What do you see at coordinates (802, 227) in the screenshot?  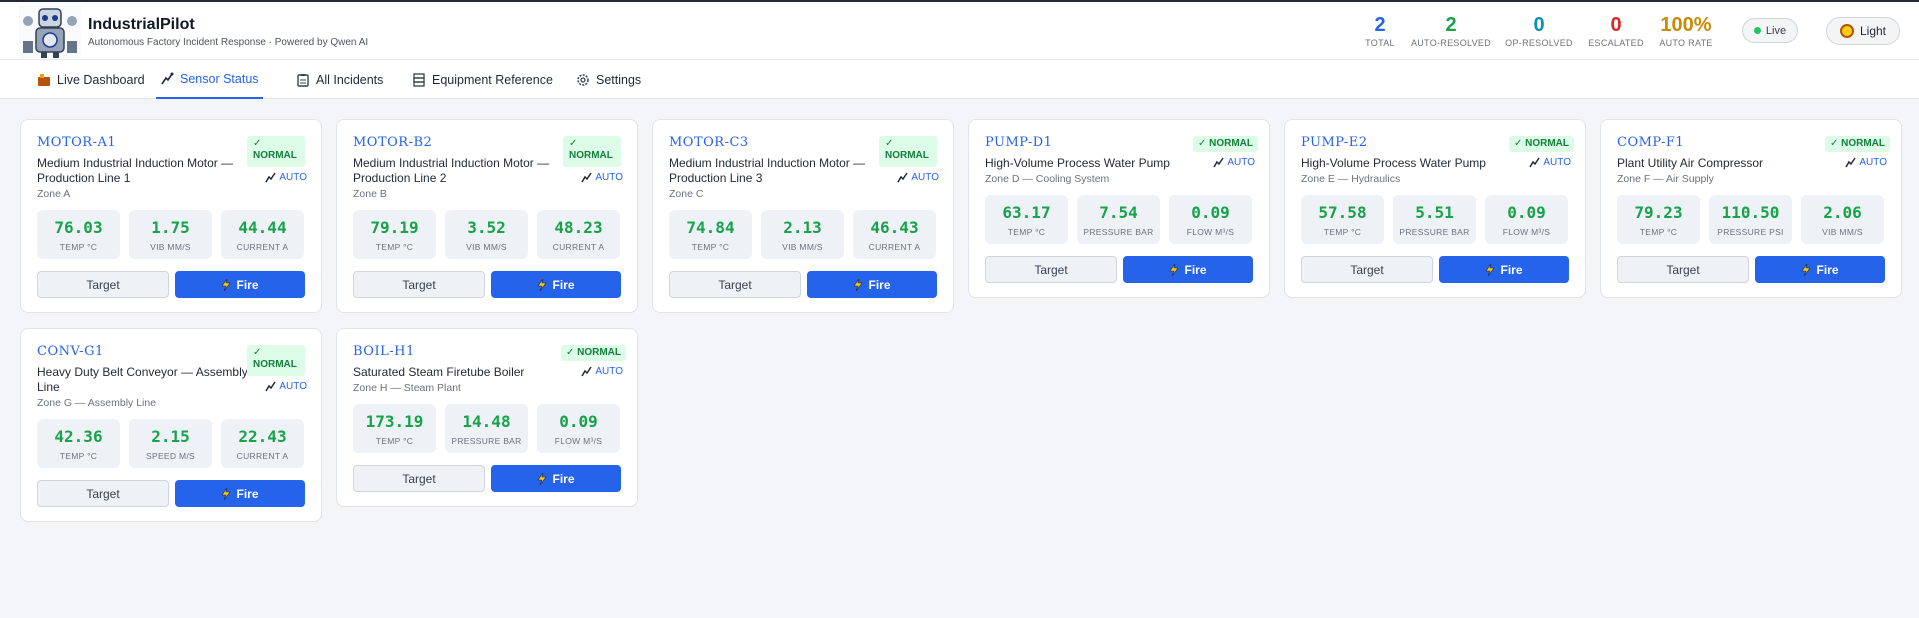 I see `metric-value: 2.13` at bounding box center [802, 227].